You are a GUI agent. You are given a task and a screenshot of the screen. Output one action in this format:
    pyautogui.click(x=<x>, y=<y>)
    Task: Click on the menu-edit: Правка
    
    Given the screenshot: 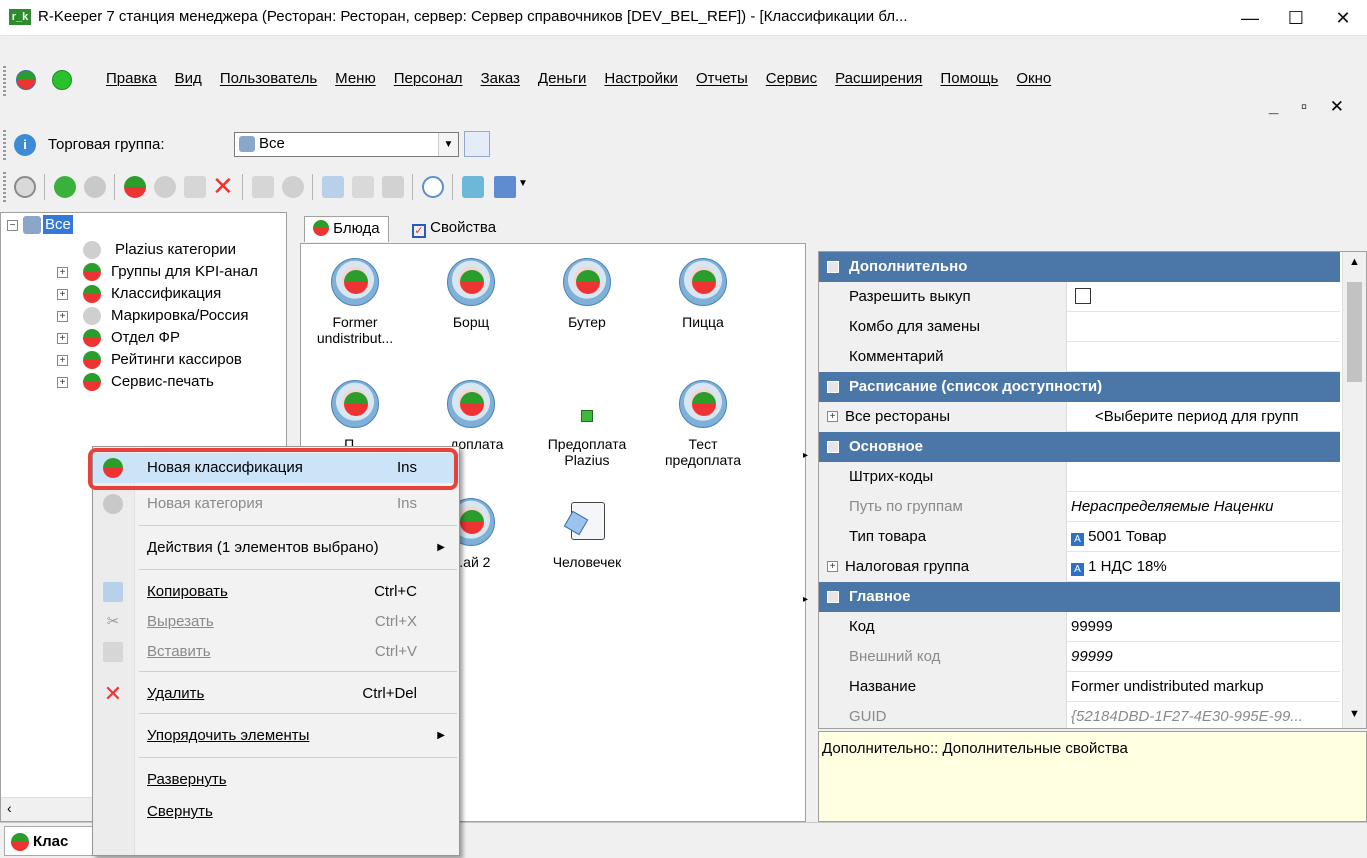 What is the action you would take?
    pyautogui.click(x=131, y=78)
    